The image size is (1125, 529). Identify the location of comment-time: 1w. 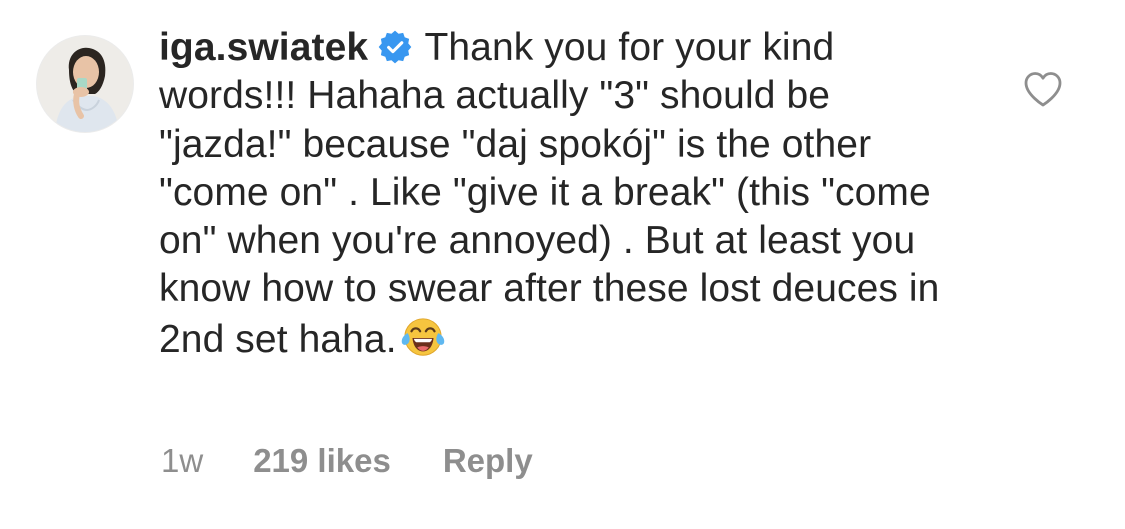
(182, 461).